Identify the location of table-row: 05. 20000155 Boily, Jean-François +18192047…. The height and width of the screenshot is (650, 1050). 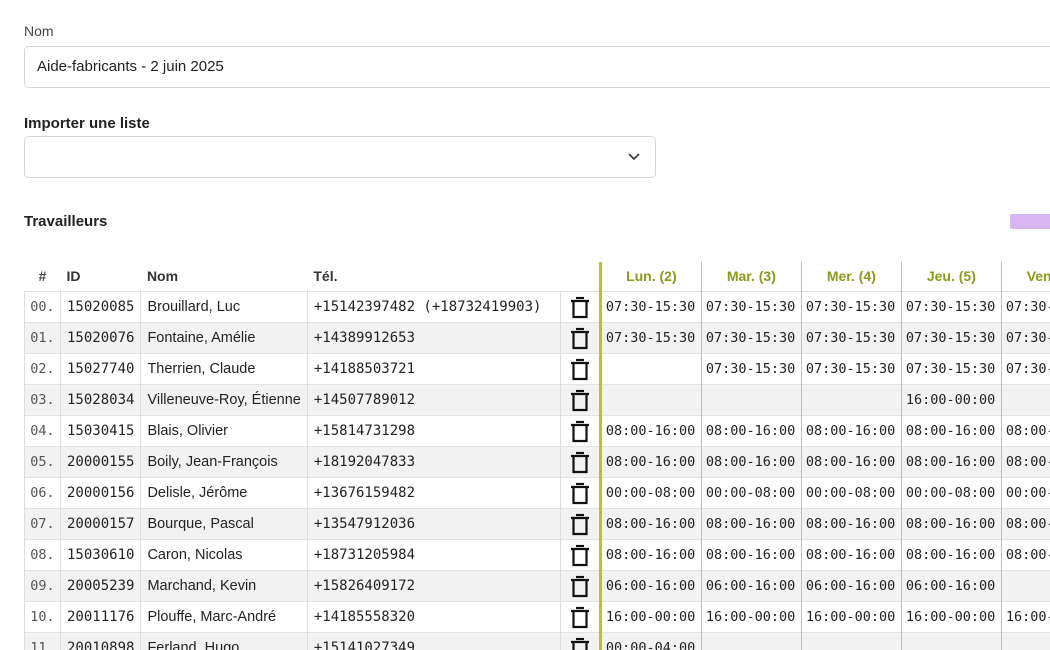
(537, 461).